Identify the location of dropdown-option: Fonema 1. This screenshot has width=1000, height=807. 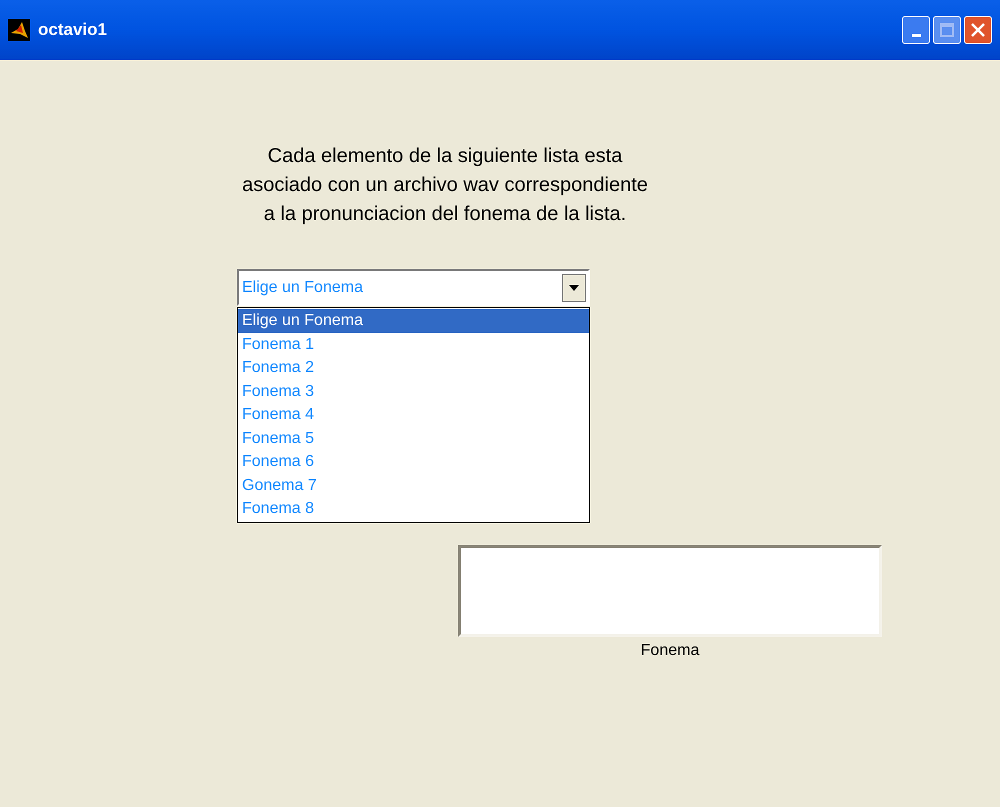
(413, 344).